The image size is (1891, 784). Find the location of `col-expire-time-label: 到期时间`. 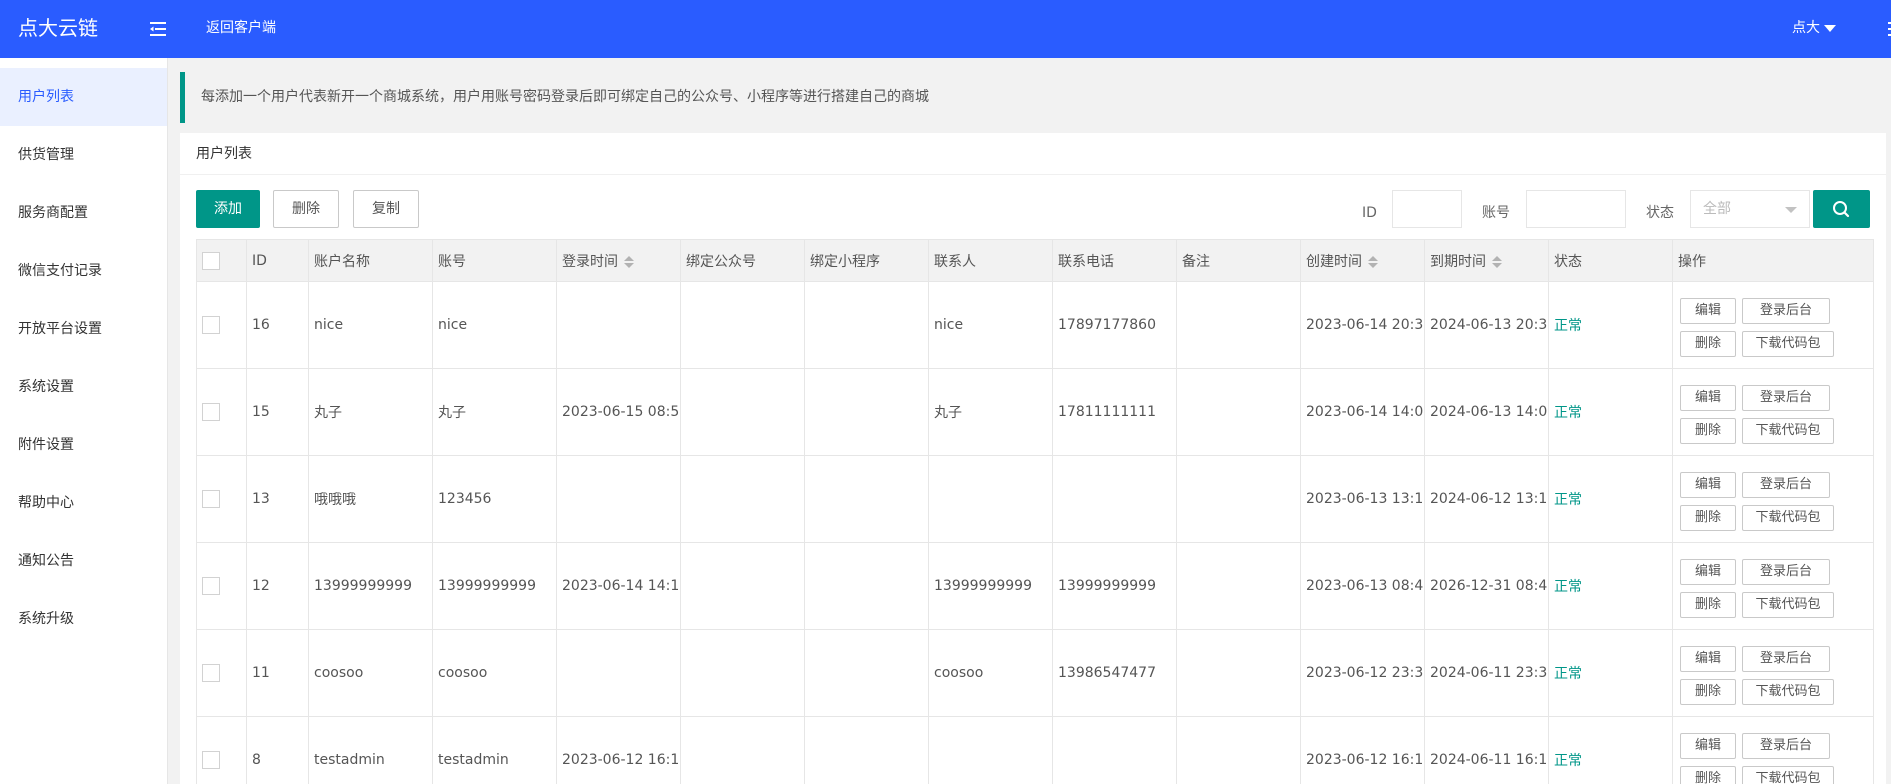

col-expire-time-label: 到期时间 is located at coordinates (1458, 261).